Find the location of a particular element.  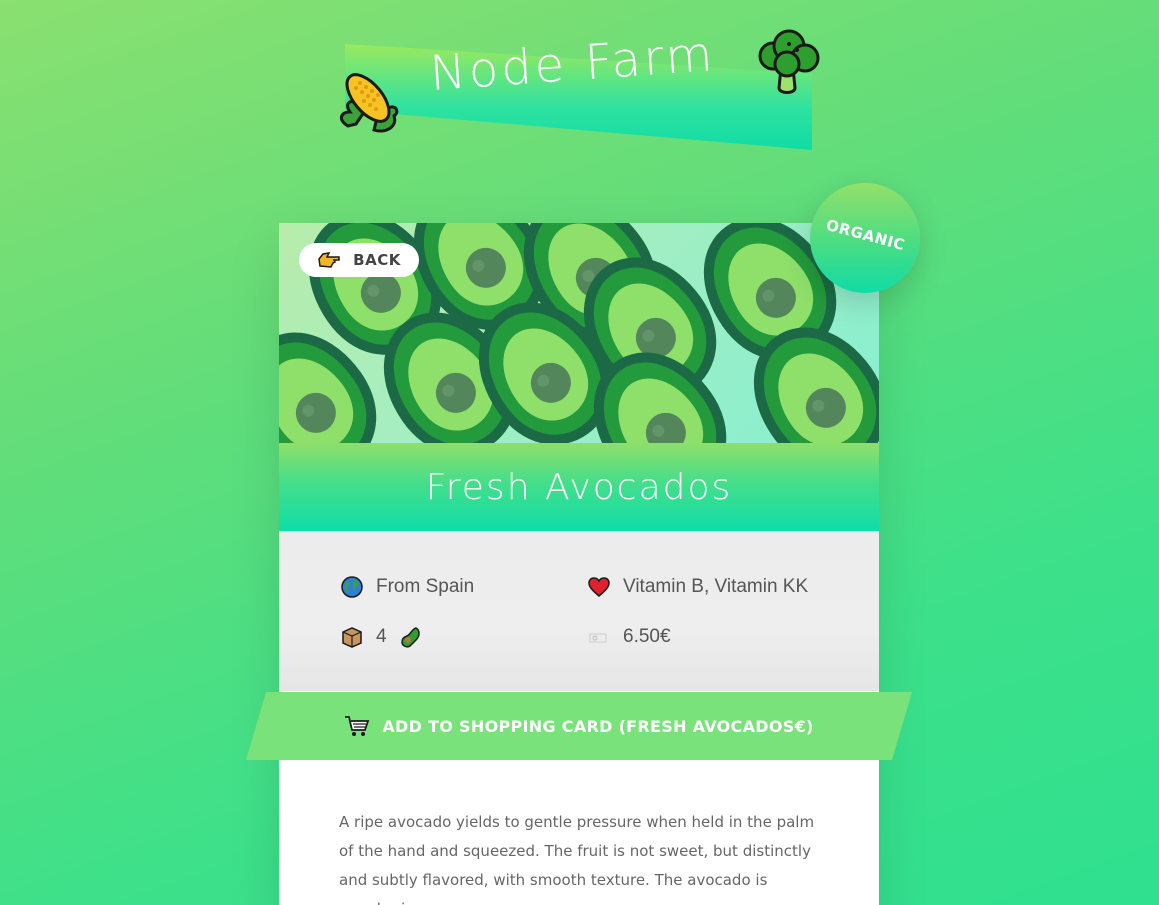

add-to-cart-button: ADD TO SHOPPING CARD (FRESH AVOCADOS€) is located at coordinates (579, 726).